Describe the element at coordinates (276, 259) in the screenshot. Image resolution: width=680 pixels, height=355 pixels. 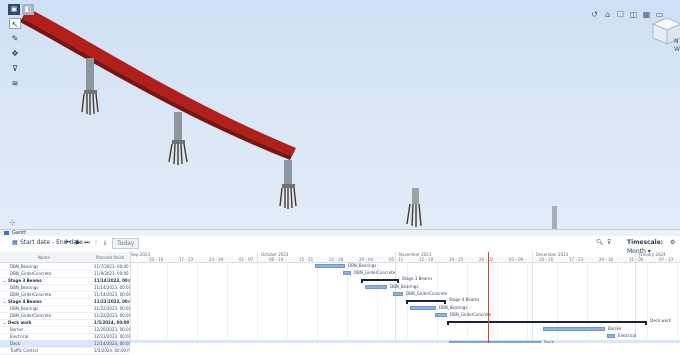
I see `week-label: 08 - 14` at that location.